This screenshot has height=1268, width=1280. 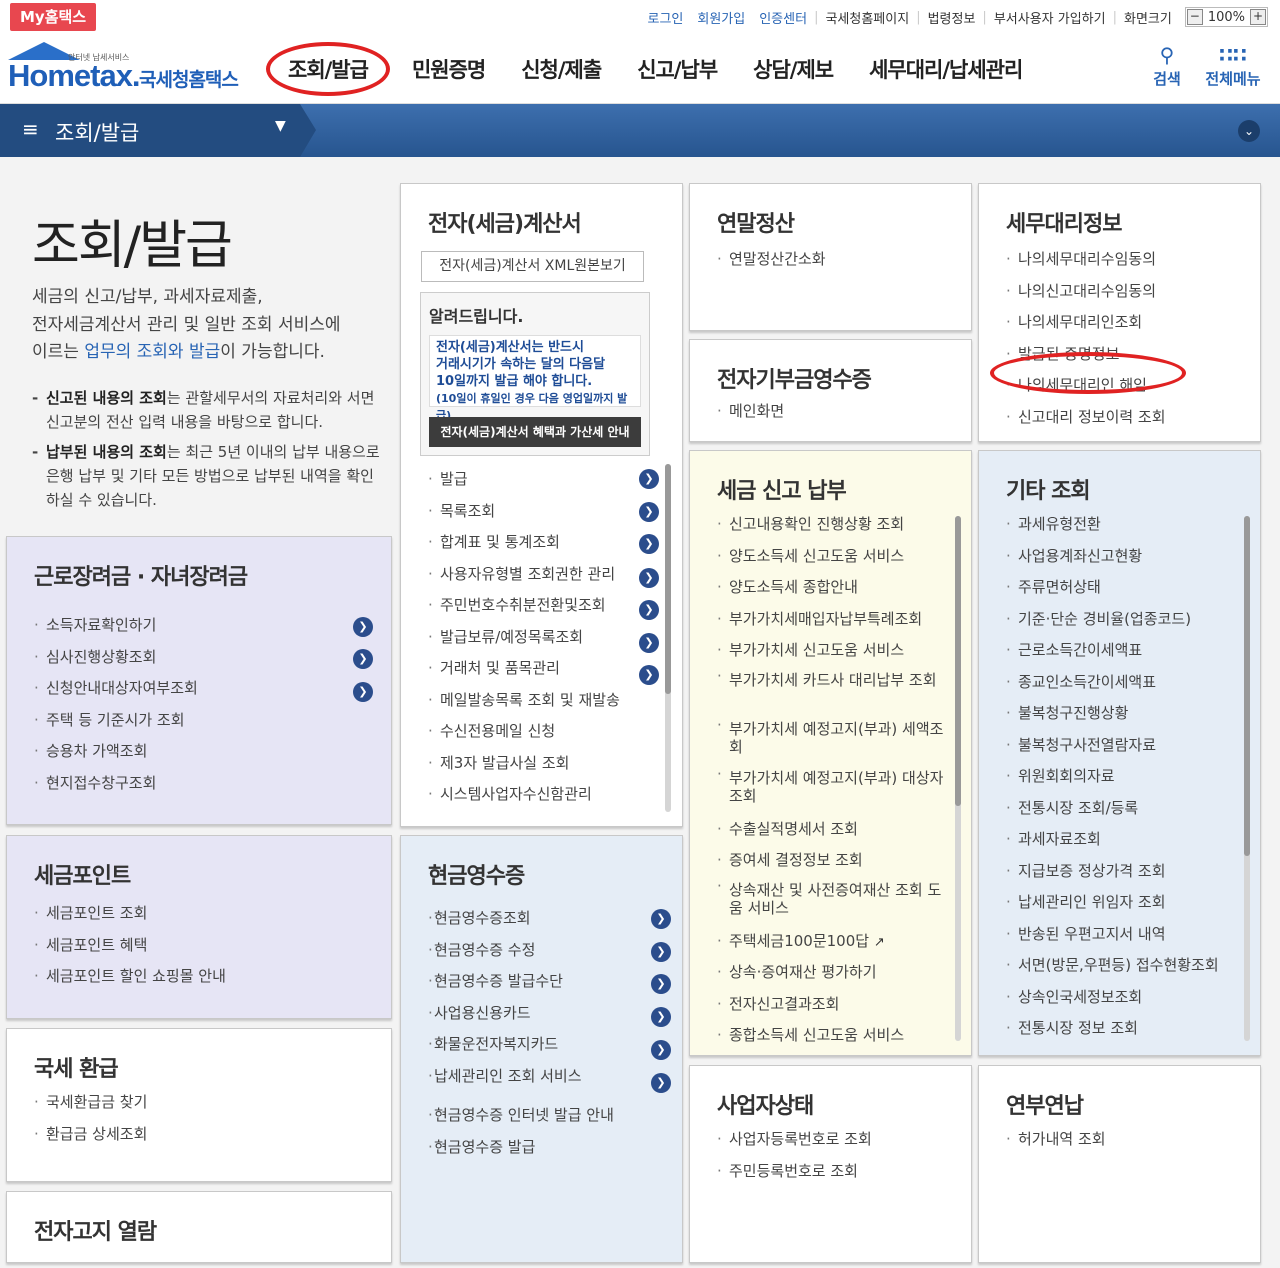 I want to click on list-item: 메인화면, so click(x=750, y=412).